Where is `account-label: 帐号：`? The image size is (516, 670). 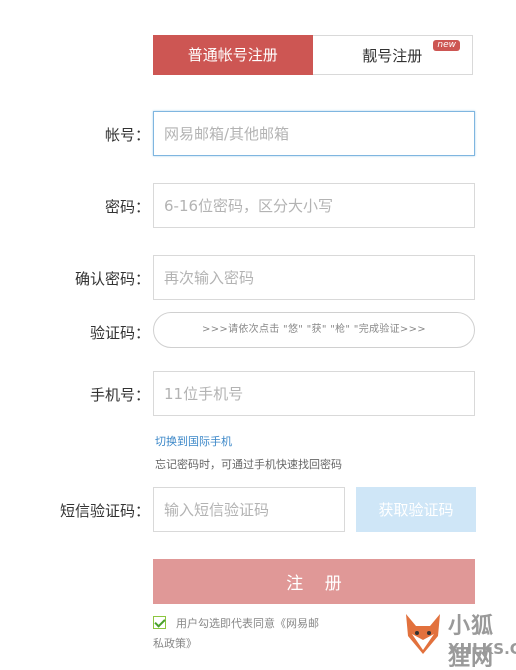 account-label: 帐号： is located at coordinates (127, 135).